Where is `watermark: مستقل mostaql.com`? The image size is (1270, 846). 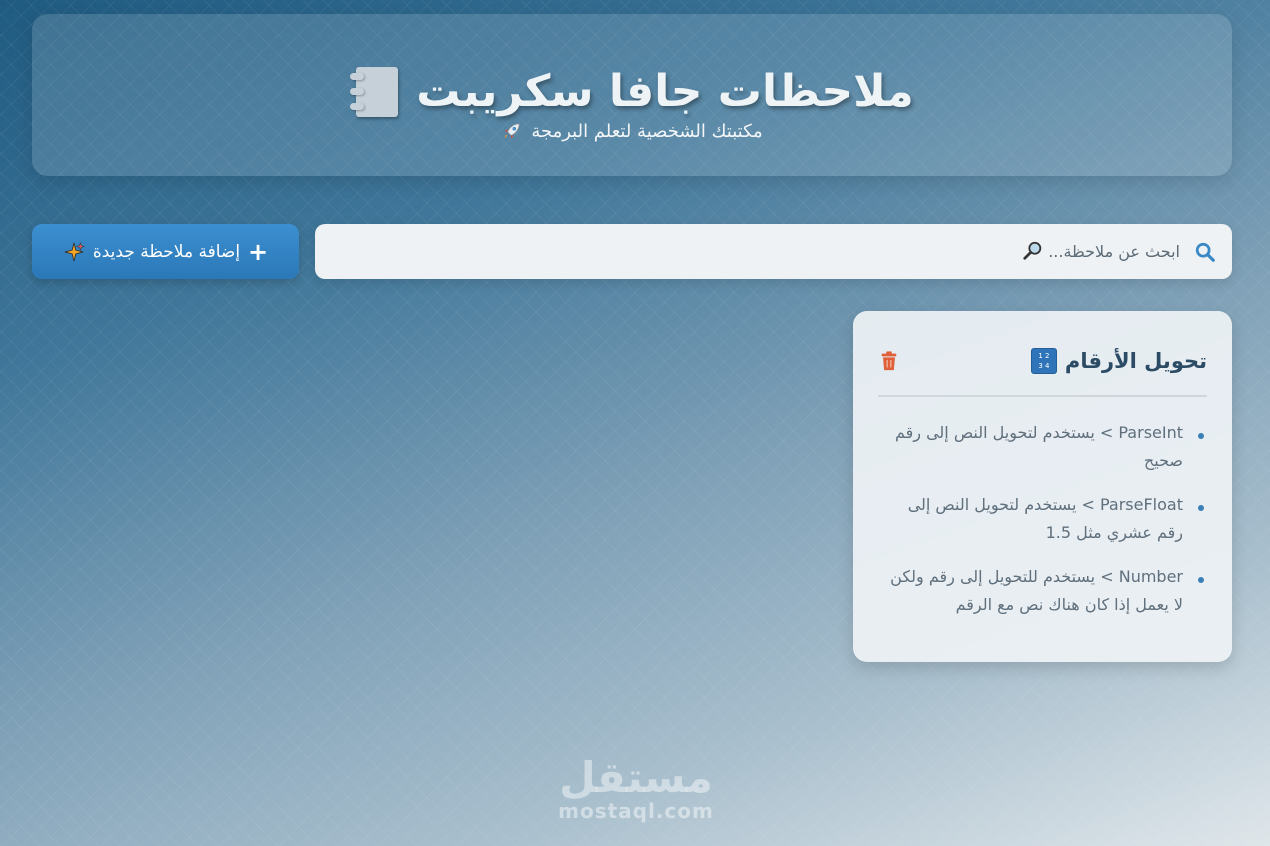
watermark: مستقل mostaql.com is located at coordinates (636, 788).